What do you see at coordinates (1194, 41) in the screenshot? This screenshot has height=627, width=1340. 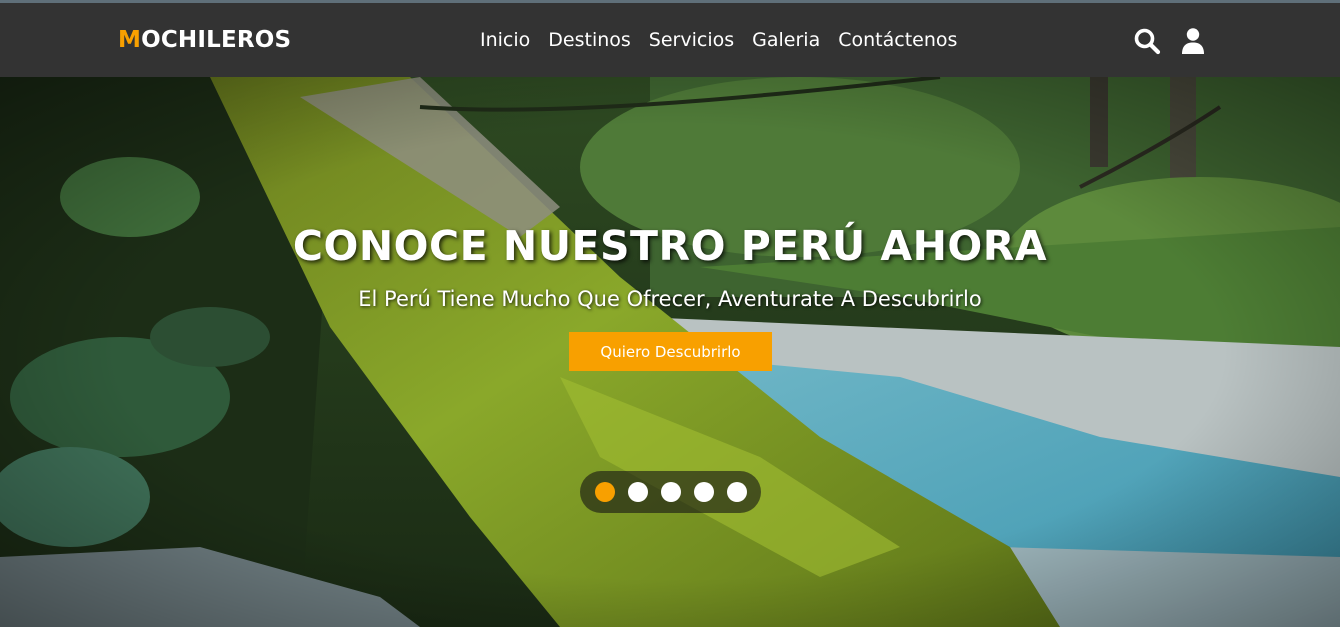 I see `user-icon` at bounding box center [1194, 41].